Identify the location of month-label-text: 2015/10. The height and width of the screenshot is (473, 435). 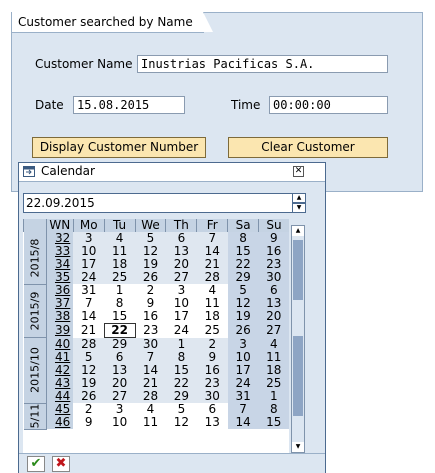
(35, 370).